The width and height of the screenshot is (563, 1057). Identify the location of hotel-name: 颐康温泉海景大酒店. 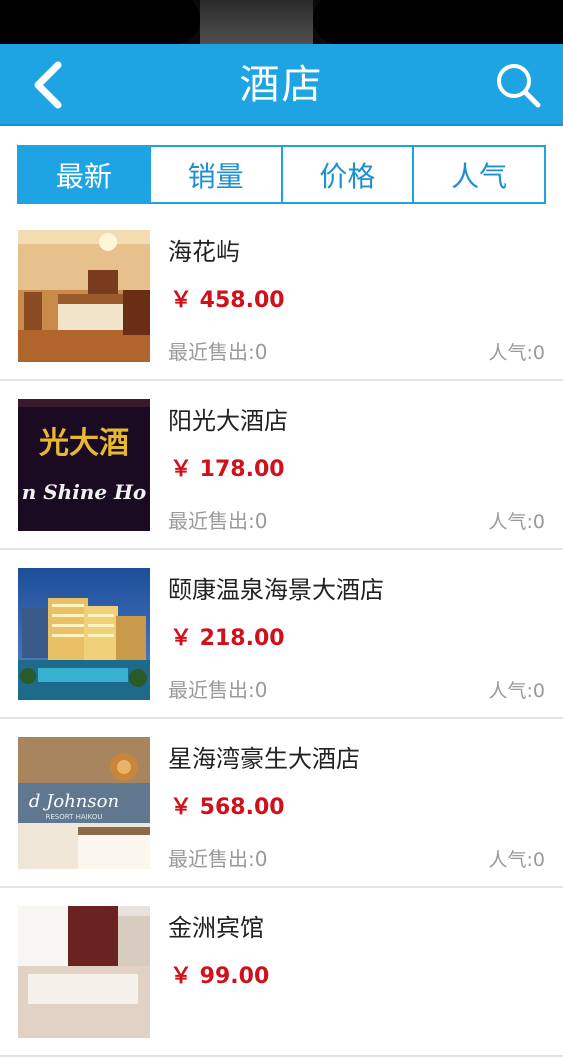
(276, 590).